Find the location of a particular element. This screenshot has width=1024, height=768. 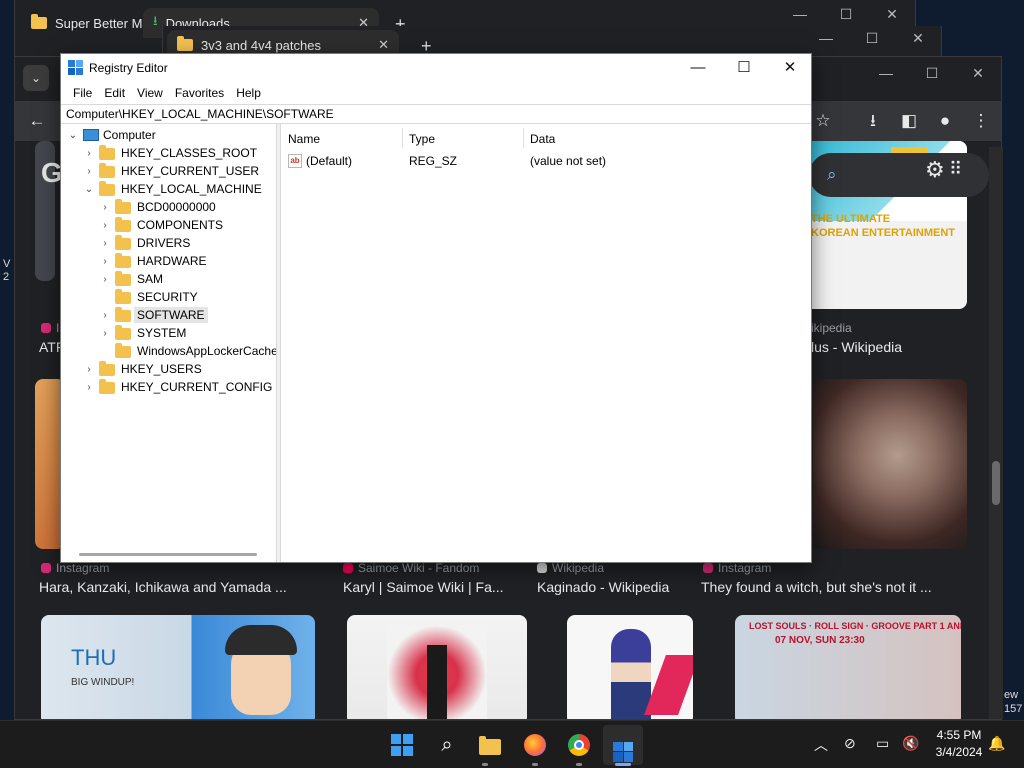

window-title: Registry Editor is located at coordinates (128, 68).